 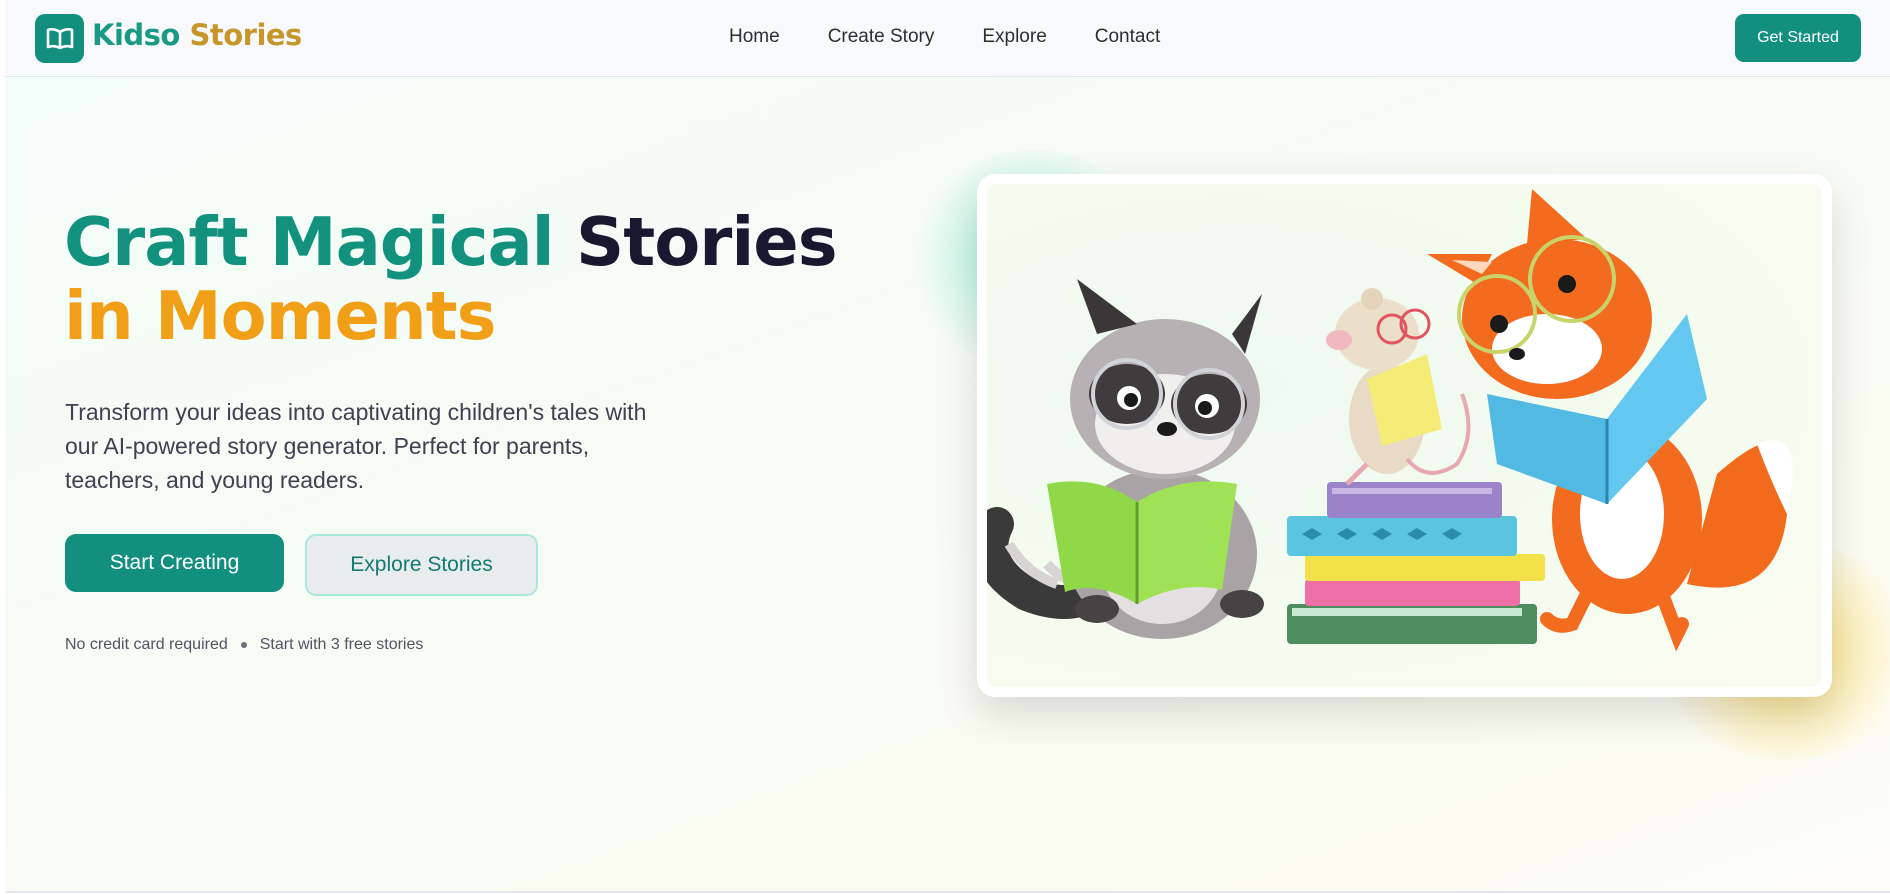 What do you see at coordinates (174, 563) in the screenshot?
I see `start-creating-button: Start Creating` at bounding box center [174, 563].